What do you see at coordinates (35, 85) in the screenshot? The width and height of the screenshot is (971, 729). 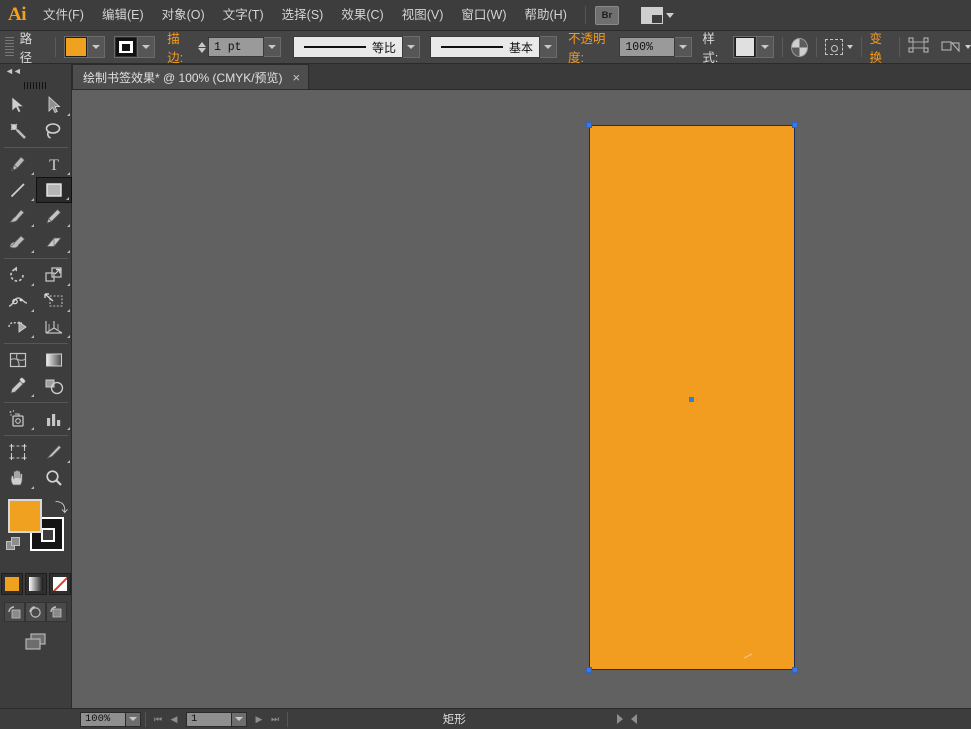 I see `tools-panel-grip` at bounding box center [35, 85].